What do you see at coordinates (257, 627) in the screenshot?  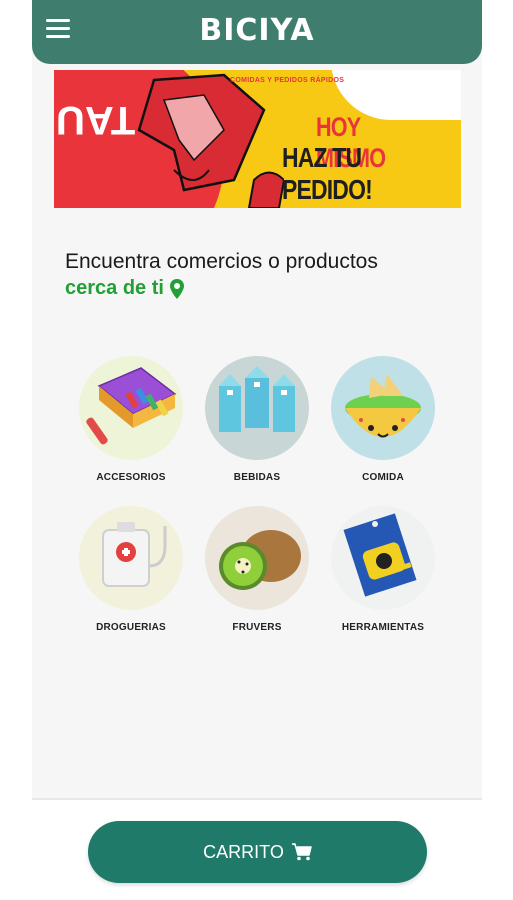 I see `category-label: FRUVERS` at bounding box center [257, 627].